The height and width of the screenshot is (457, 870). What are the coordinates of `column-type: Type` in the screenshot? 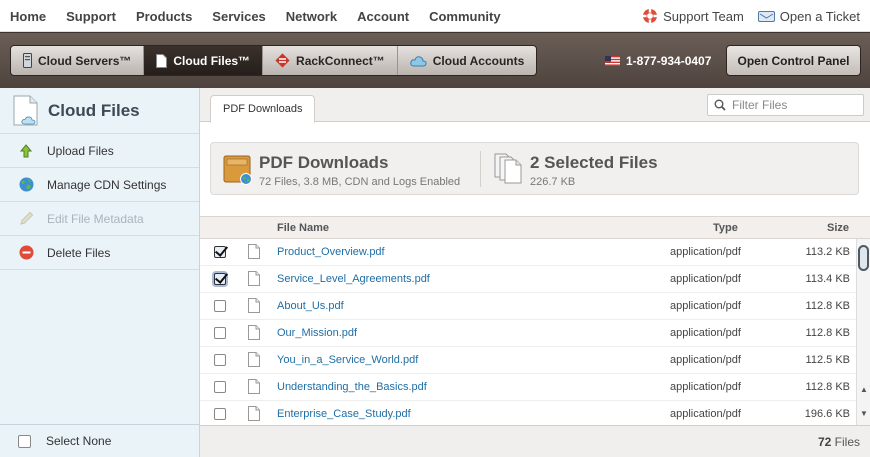 It's located at (725, 228).